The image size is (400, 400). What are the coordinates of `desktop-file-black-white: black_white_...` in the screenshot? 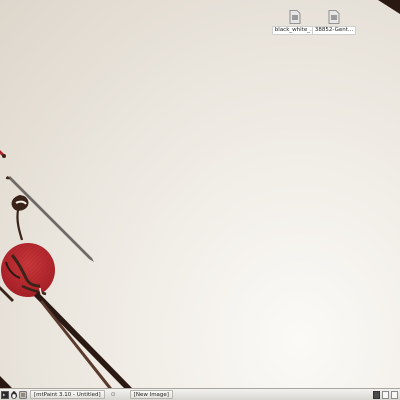 It's located at (295, 22).